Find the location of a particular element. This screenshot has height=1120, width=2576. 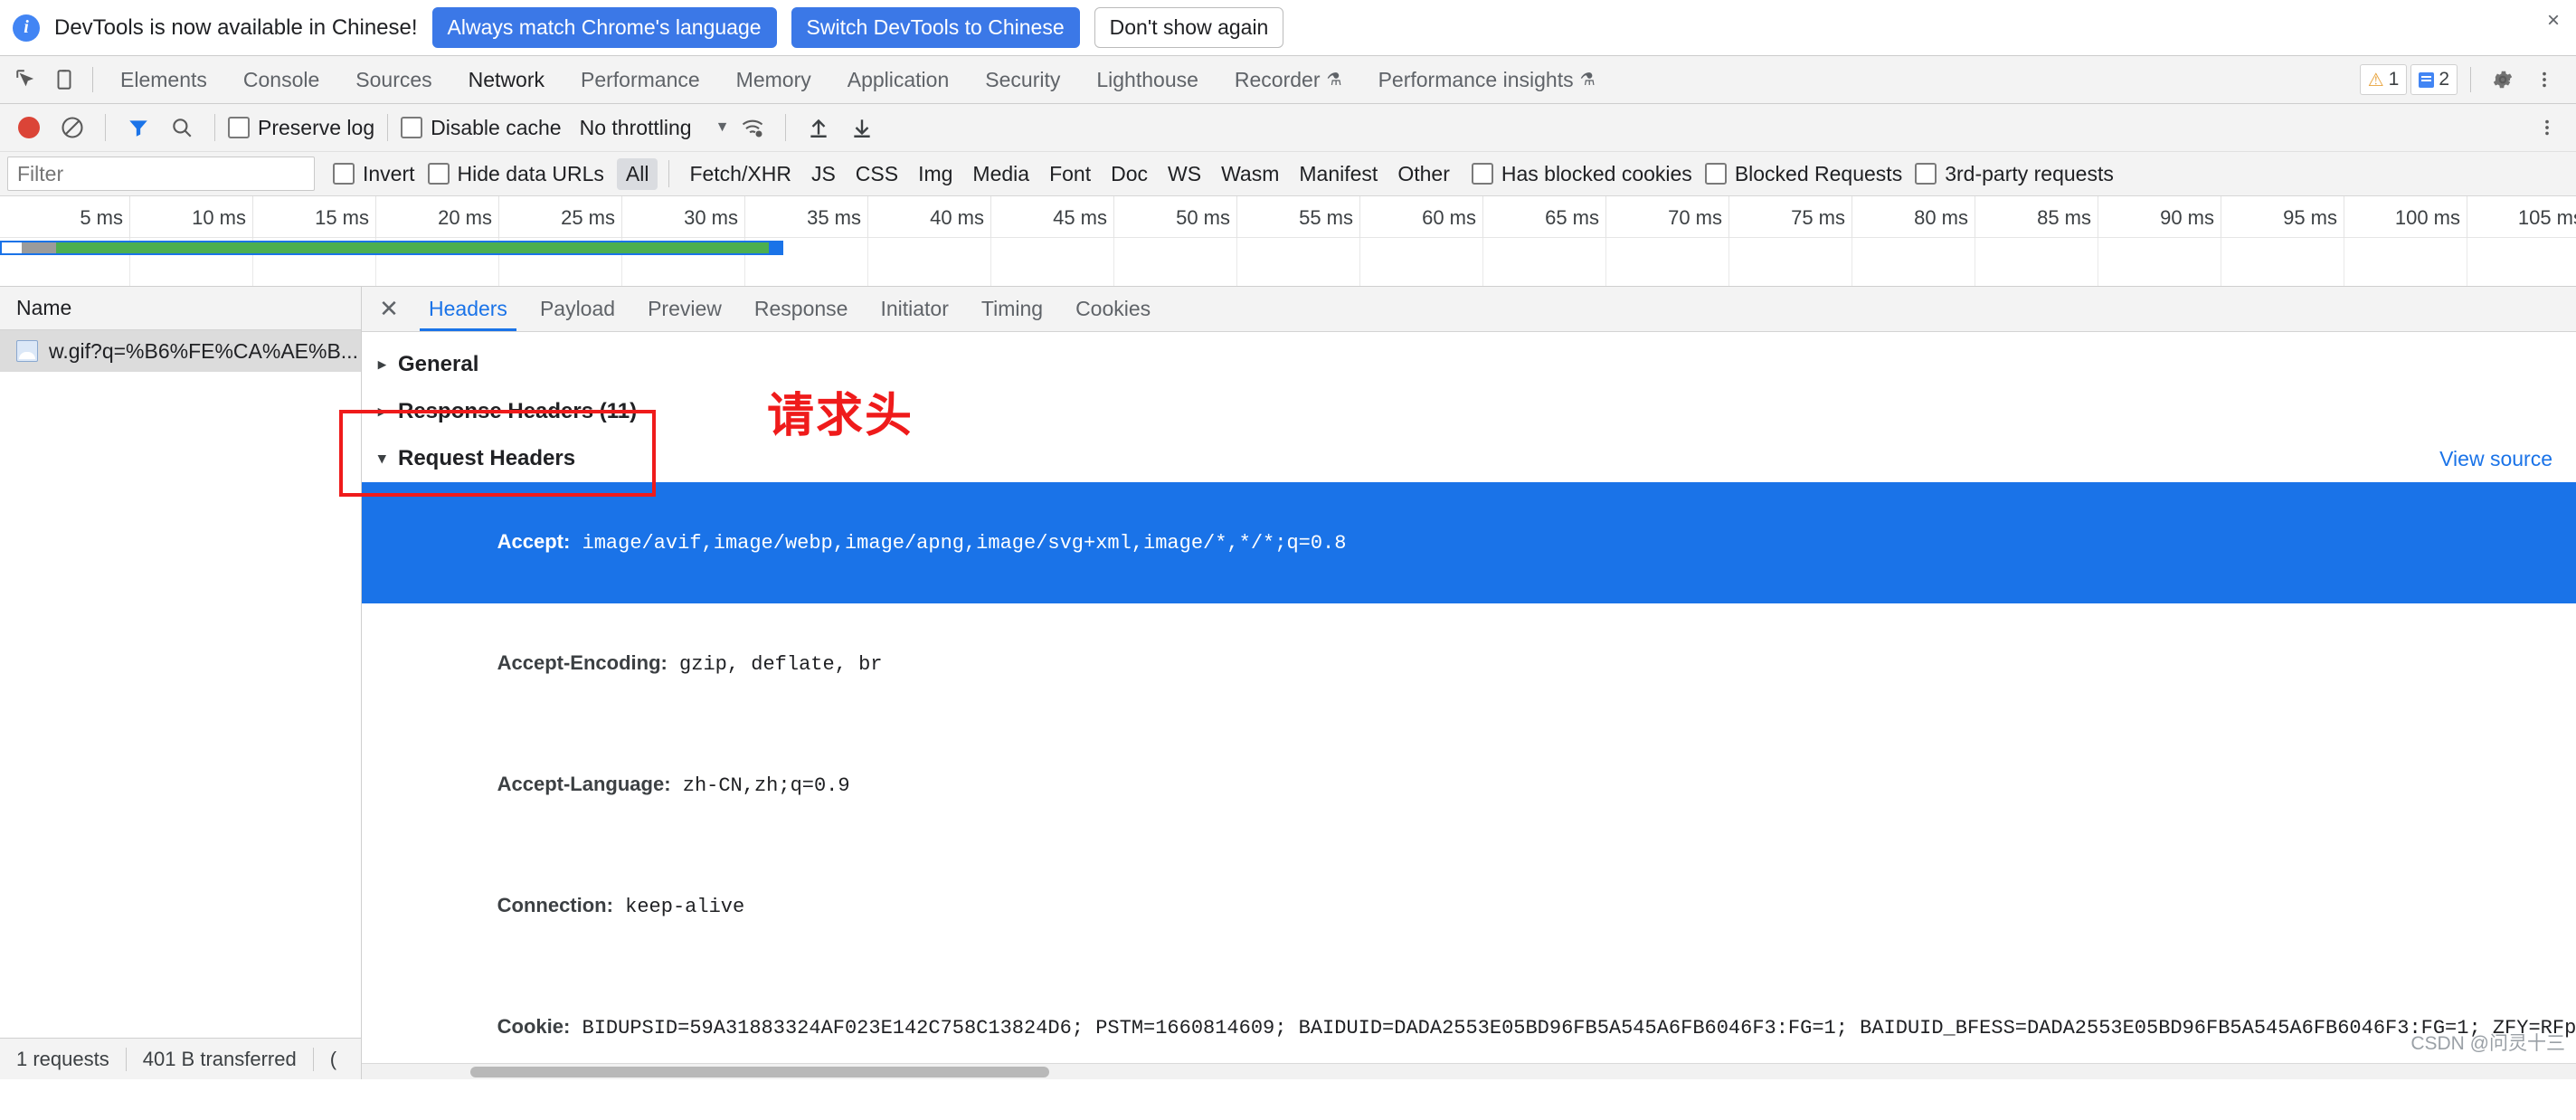

throttling-select: No throttling ▼ is located at coordinates (655, 128).